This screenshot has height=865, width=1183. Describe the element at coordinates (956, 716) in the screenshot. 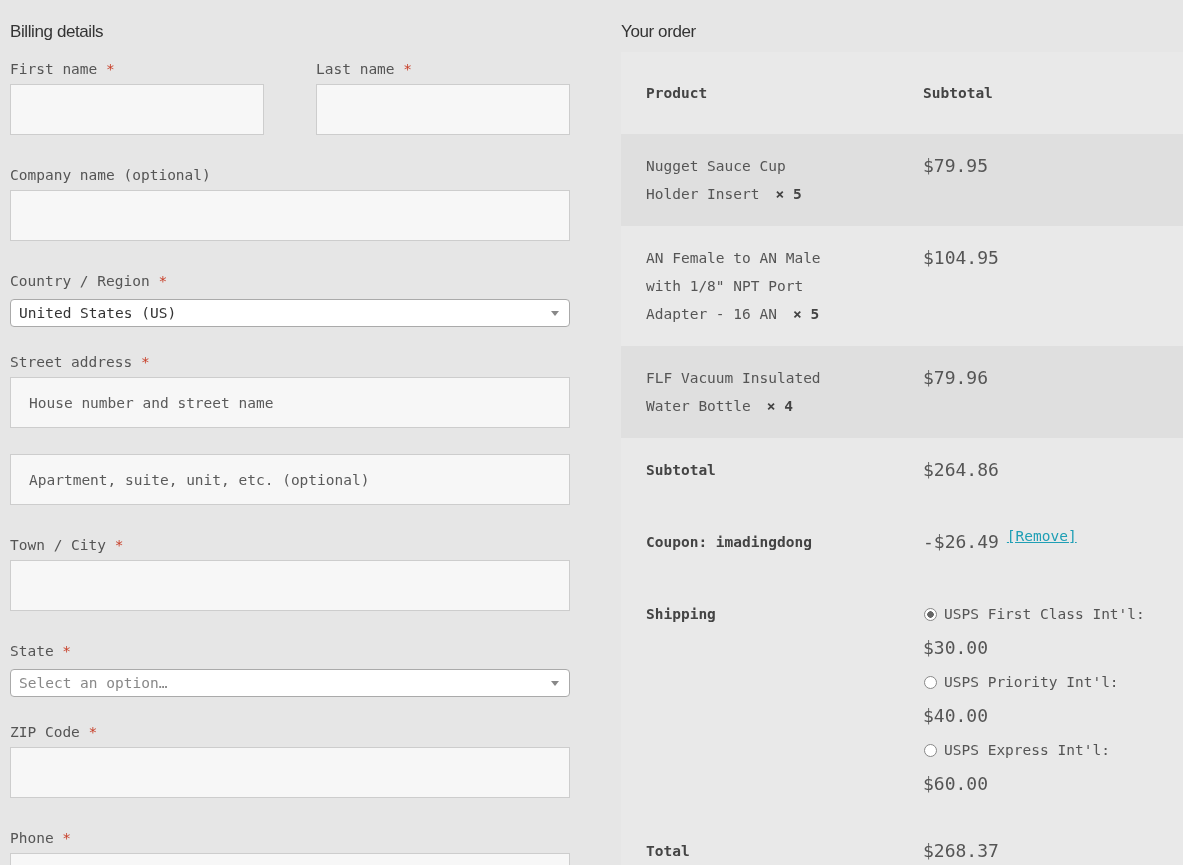

I see `shipping-price: $40.00` at that location.